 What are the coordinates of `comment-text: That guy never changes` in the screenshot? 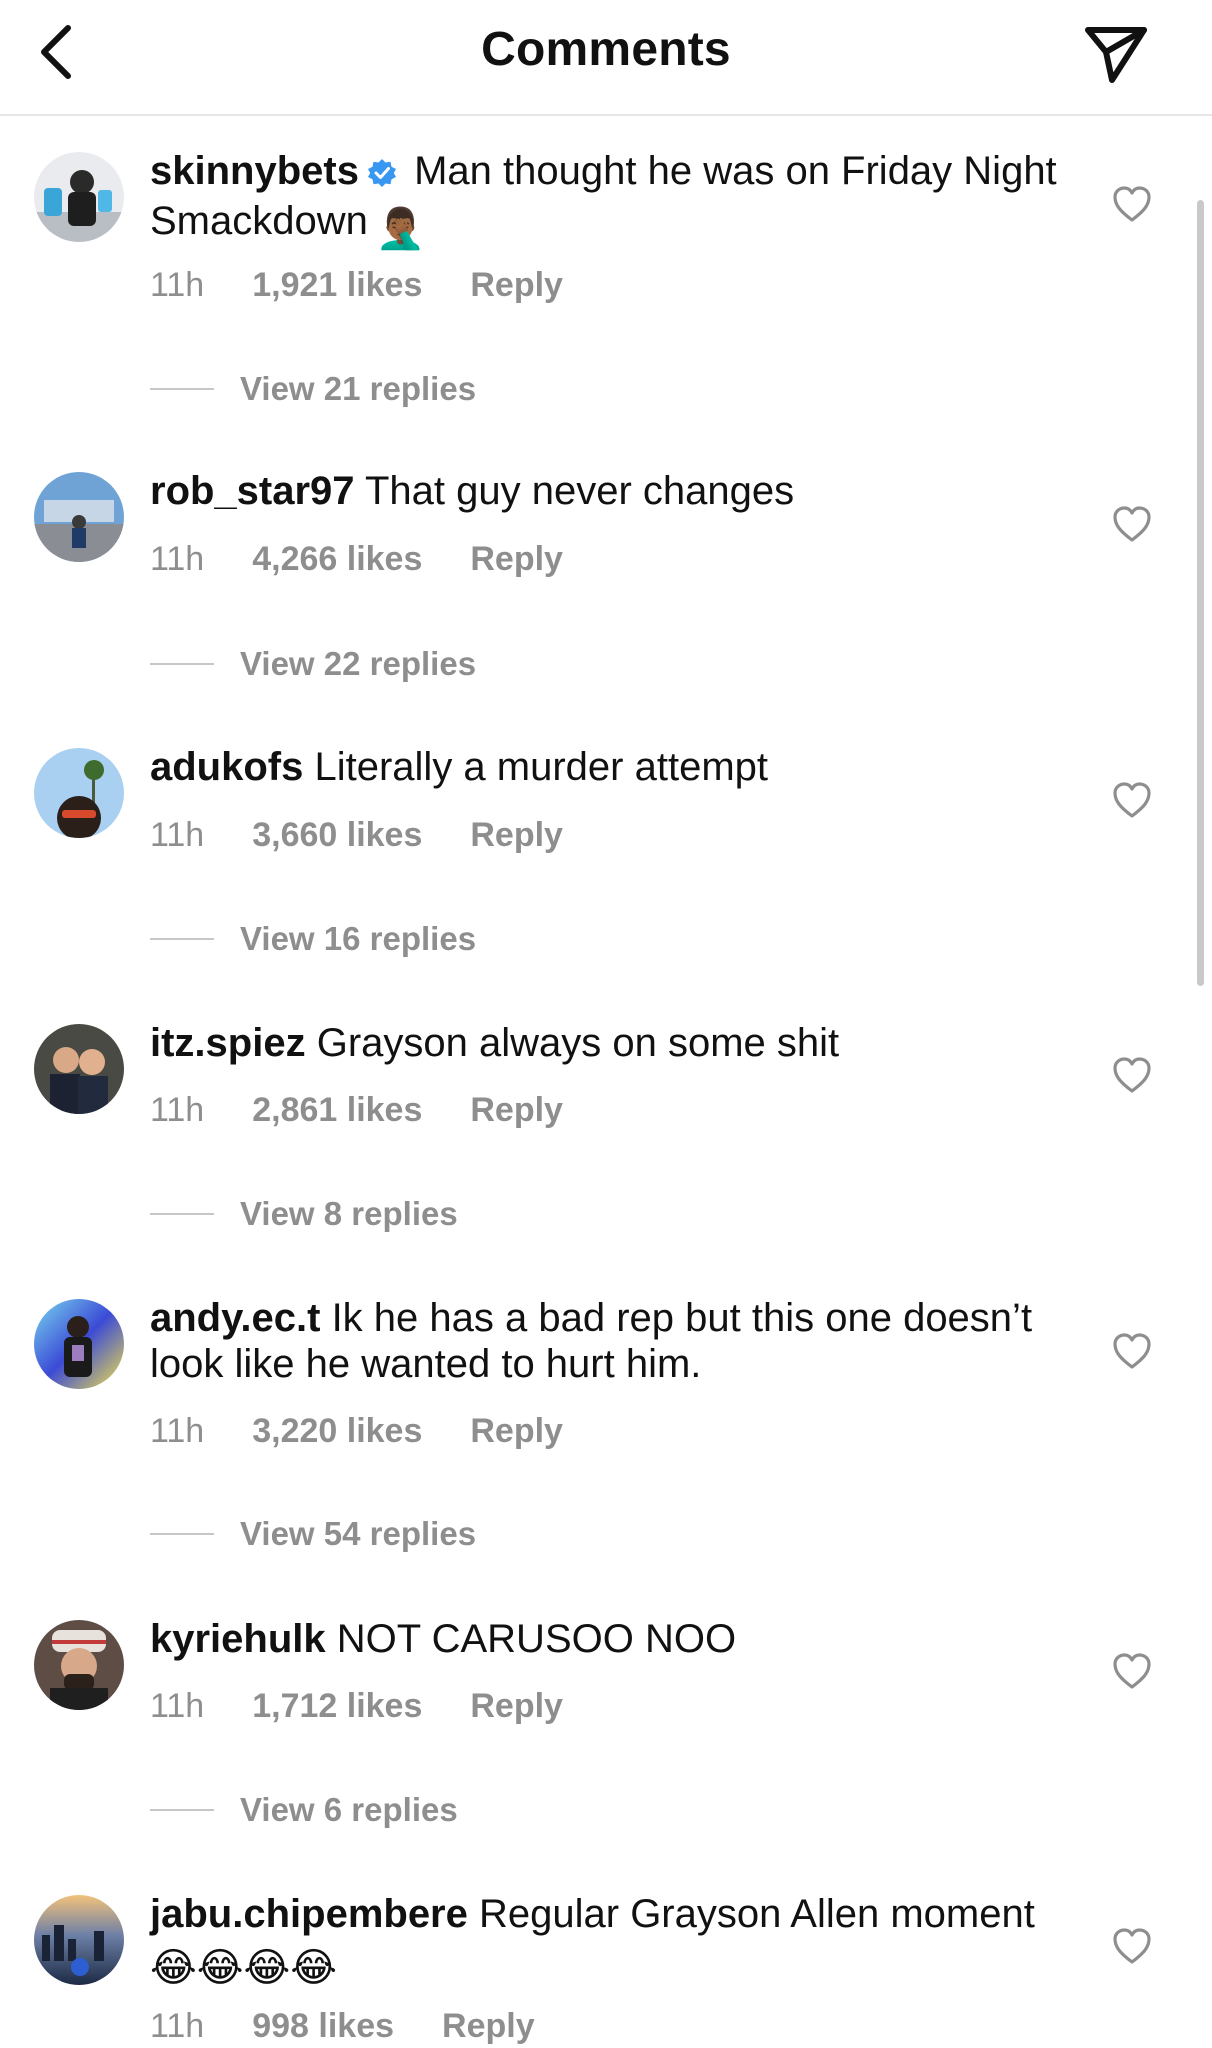 It's located at (579, 491).